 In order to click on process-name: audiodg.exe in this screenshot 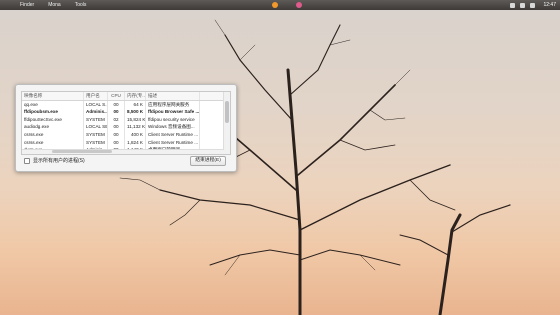, I will do `click(53, 127)`.